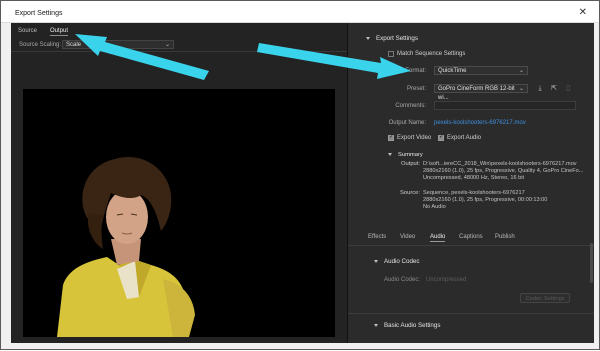 This screenshot has height=351, width=600. I want to click on summary-output-line: Uncompressed, 48000 Hz, Stereo, 16 bit, so click(474, 178).